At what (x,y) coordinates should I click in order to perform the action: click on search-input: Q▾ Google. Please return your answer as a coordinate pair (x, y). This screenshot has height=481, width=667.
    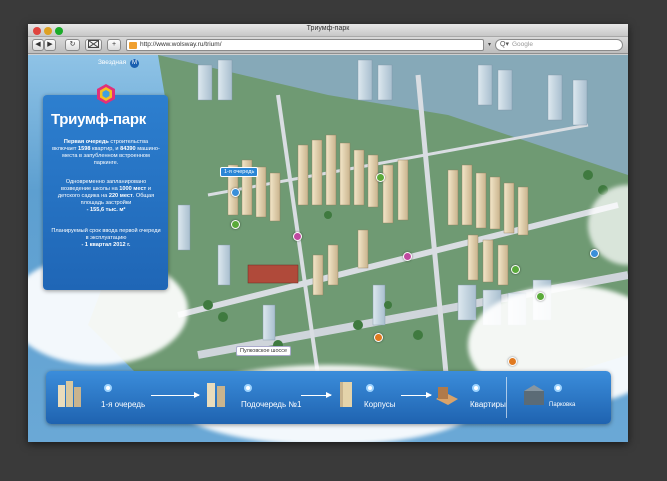
    Looking at the image, I should click on (559, 45).